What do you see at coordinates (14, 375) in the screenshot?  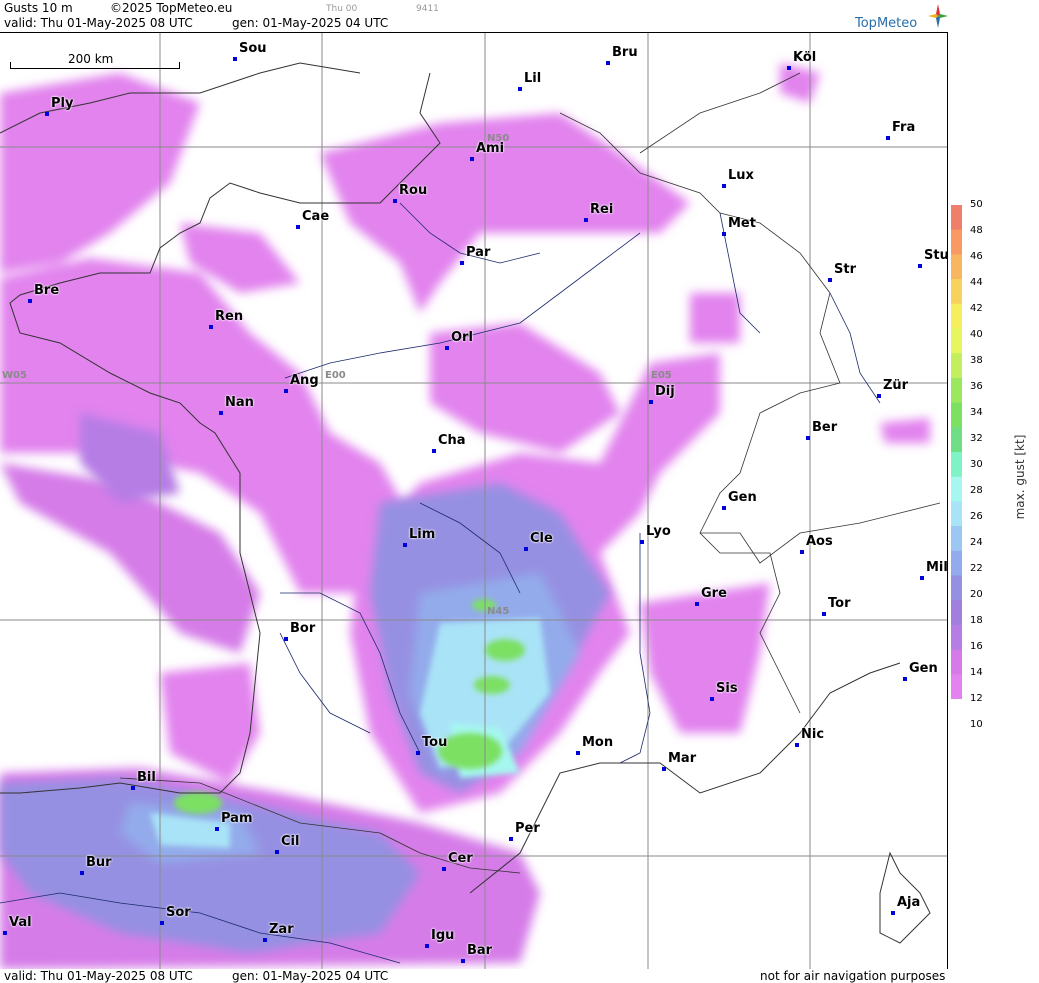 I see `grid-label-w05: W05` at bounding box center [14, 375].